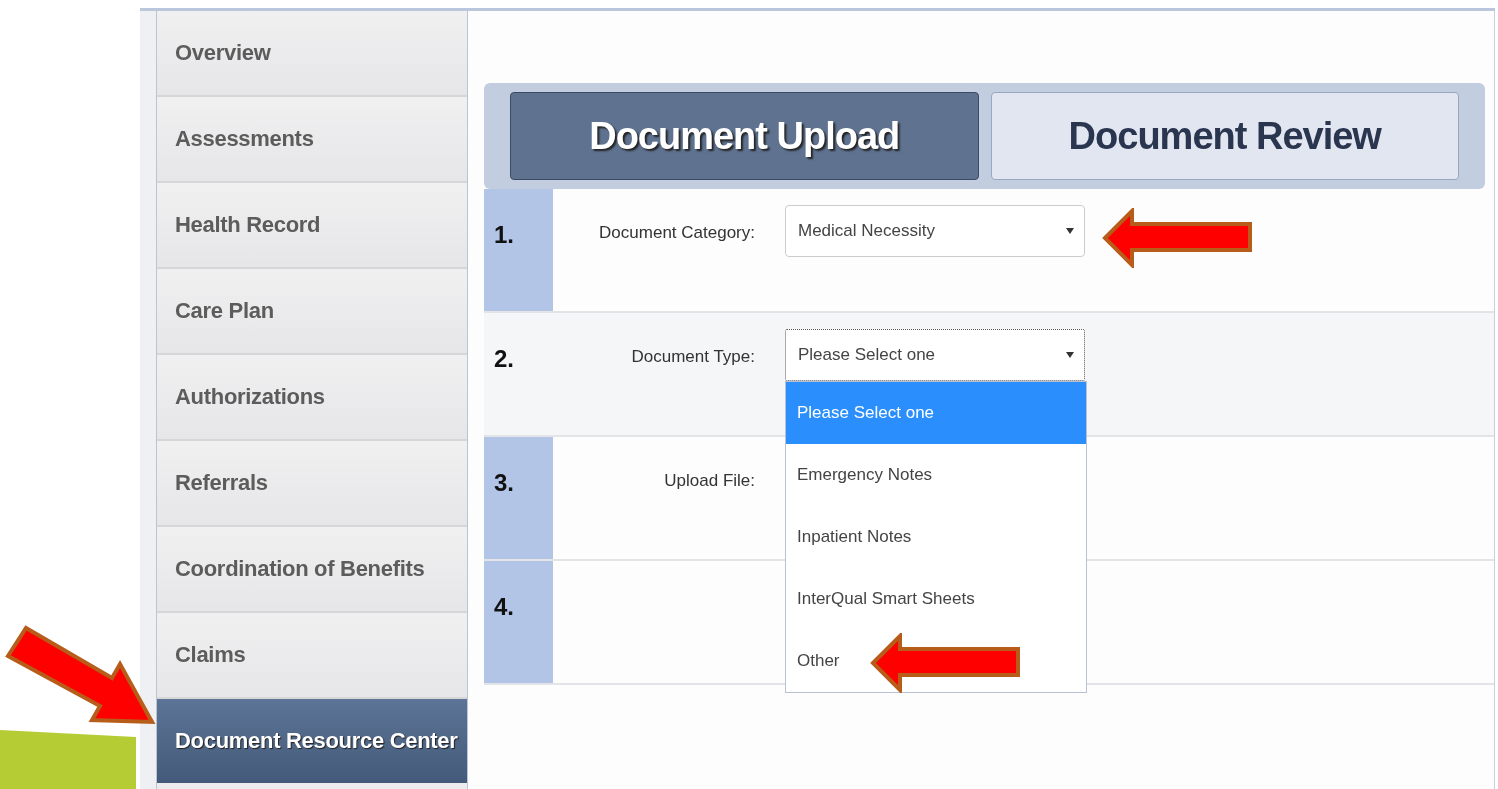 The image size is (1498, 789). Describe the element at coordinates (935, 231) in the screenshot. I see `select-field: Medical Necessity` at that location.